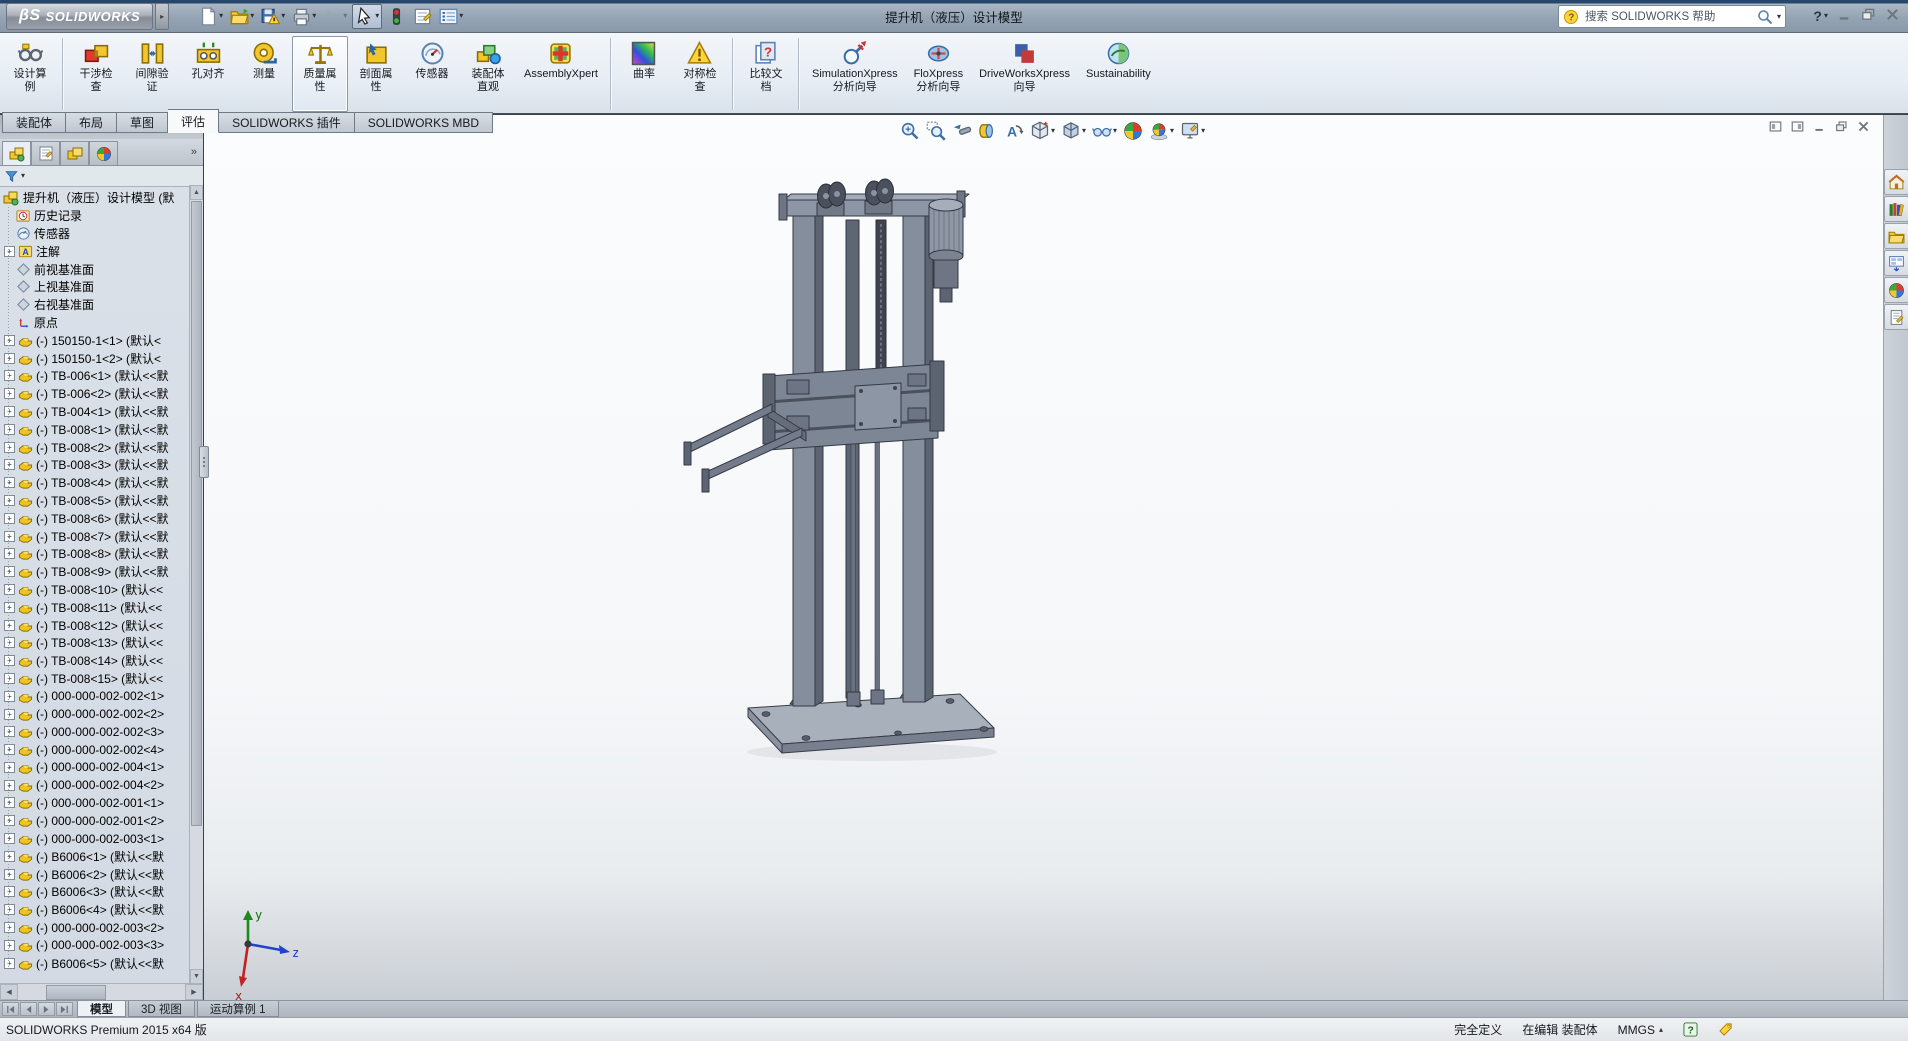  I want to click on tree-item: +A注解, so click(94, 251).